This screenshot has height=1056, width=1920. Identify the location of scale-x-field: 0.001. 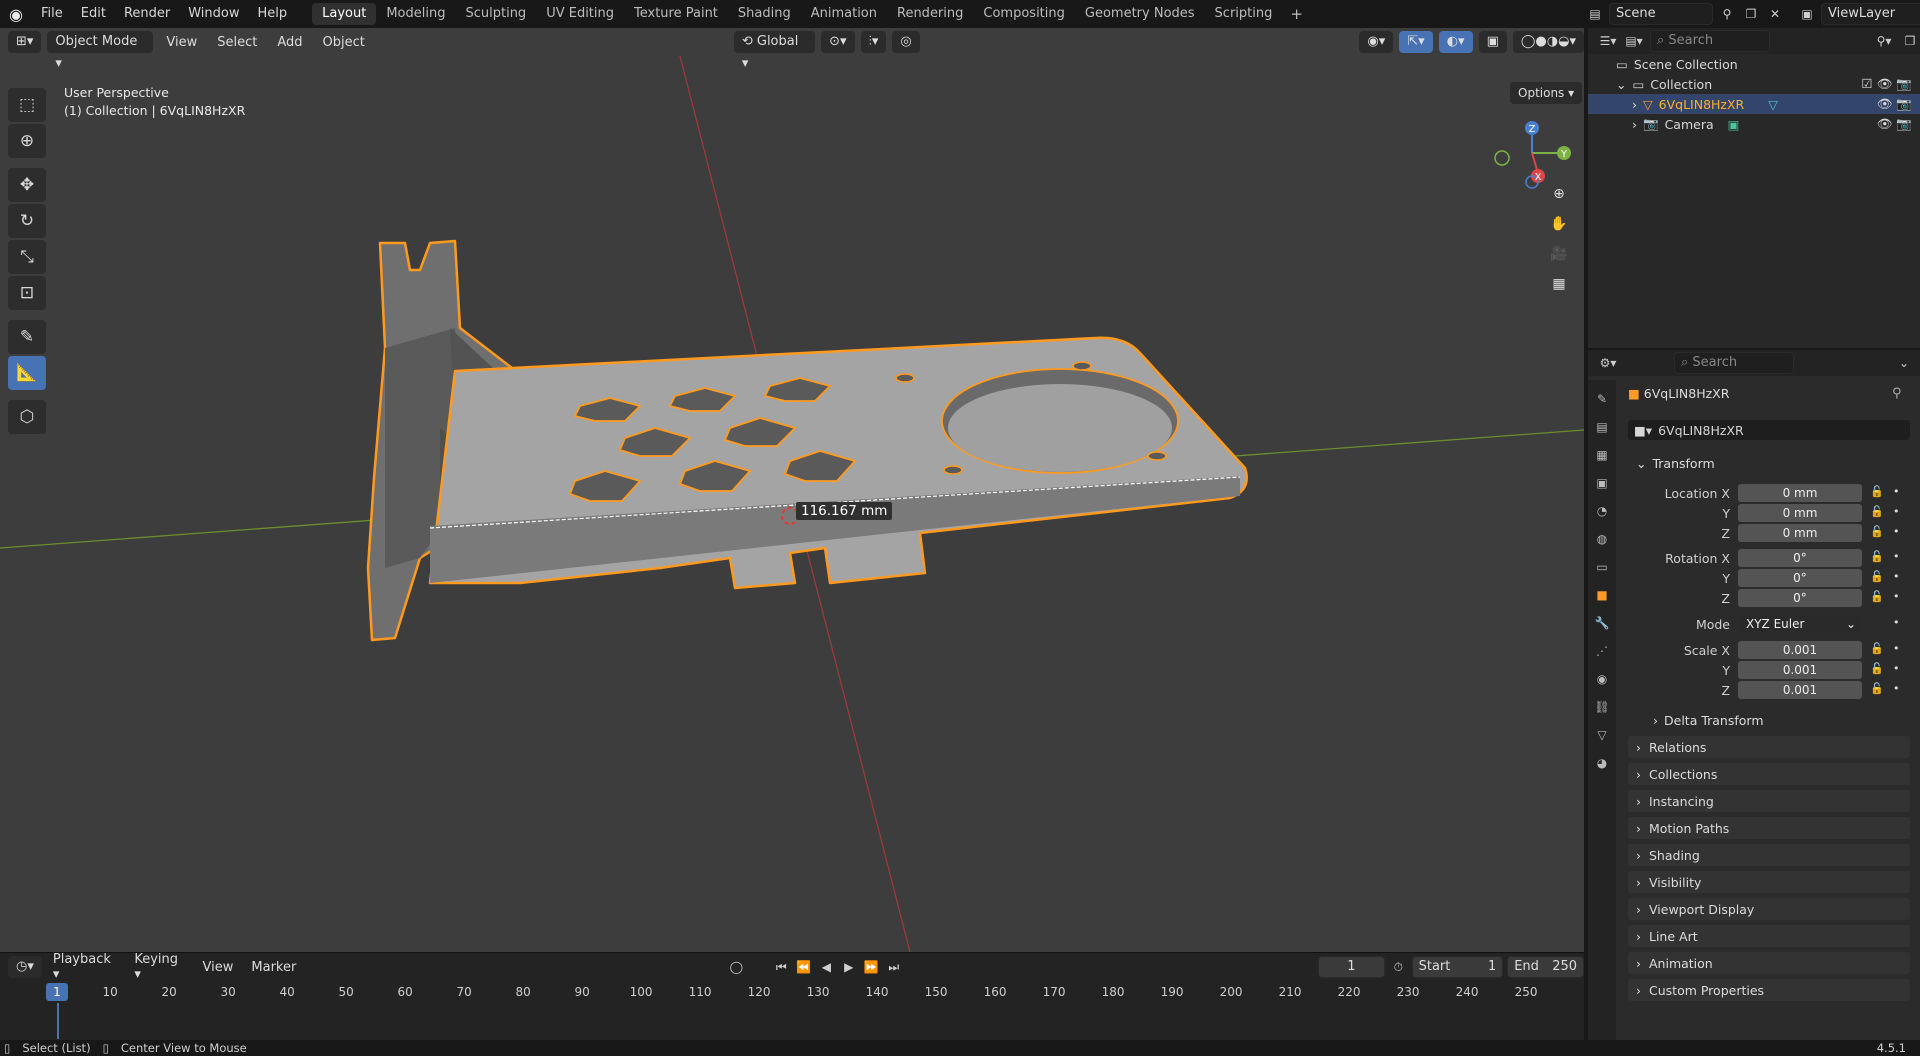
(1800, 650).